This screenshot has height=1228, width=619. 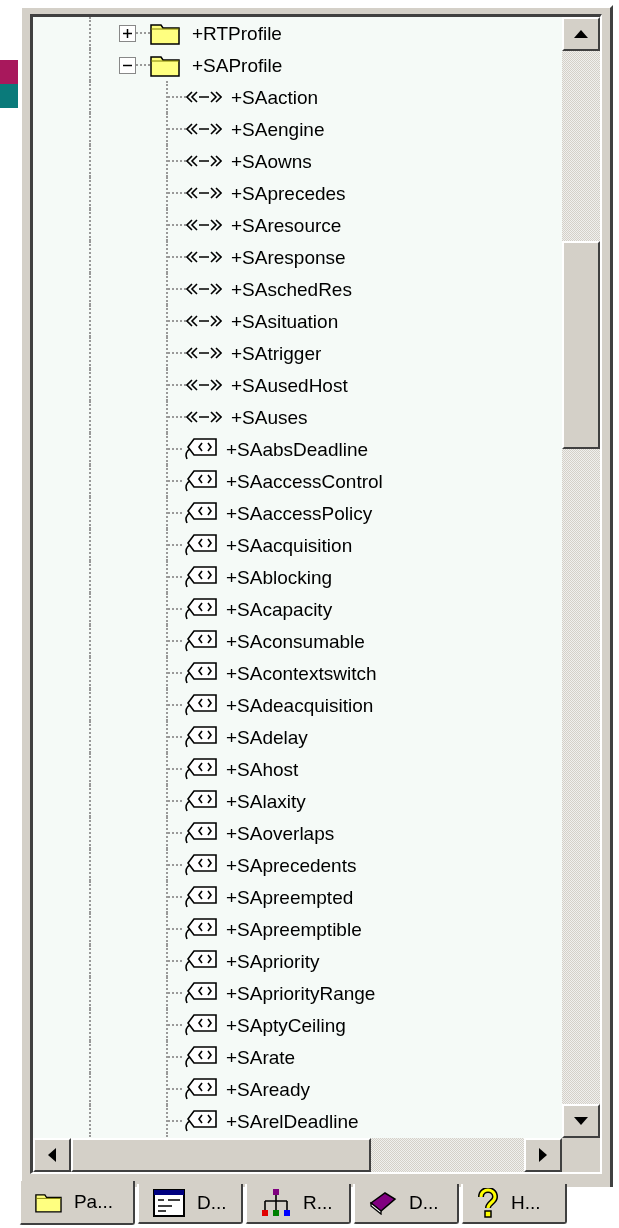 I want to click on tree-item-label: +SAaccessControl, so click(x=304, y=481).